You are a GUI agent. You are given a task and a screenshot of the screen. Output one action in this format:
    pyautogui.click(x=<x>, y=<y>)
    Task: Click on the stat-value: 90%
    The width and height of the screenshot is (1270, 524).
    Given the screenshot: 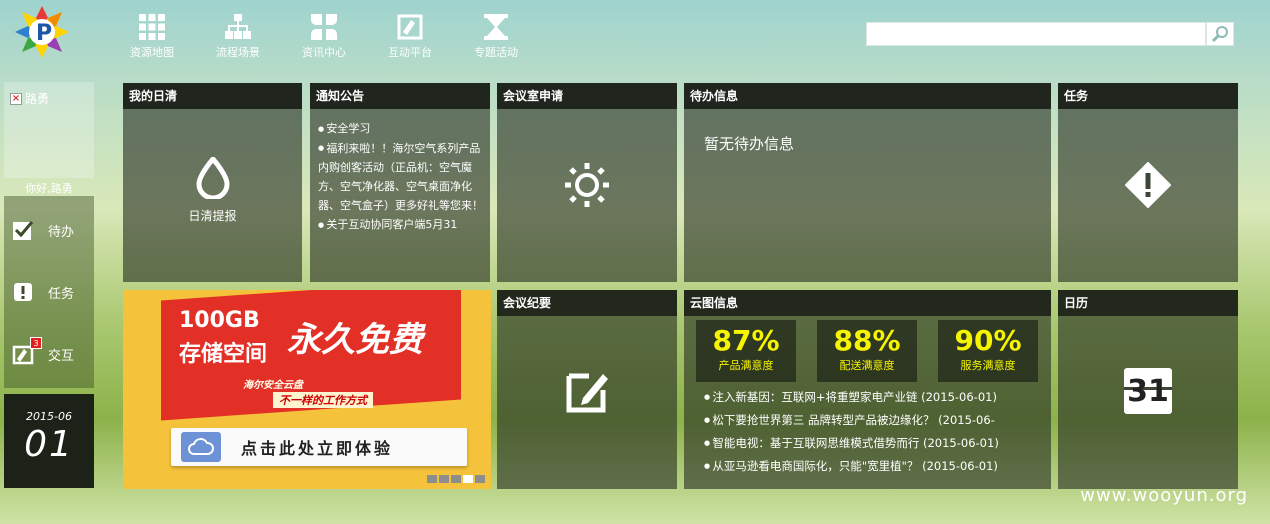 What is the action you would take?
    pyautogui.click(x=988, y=340)
    